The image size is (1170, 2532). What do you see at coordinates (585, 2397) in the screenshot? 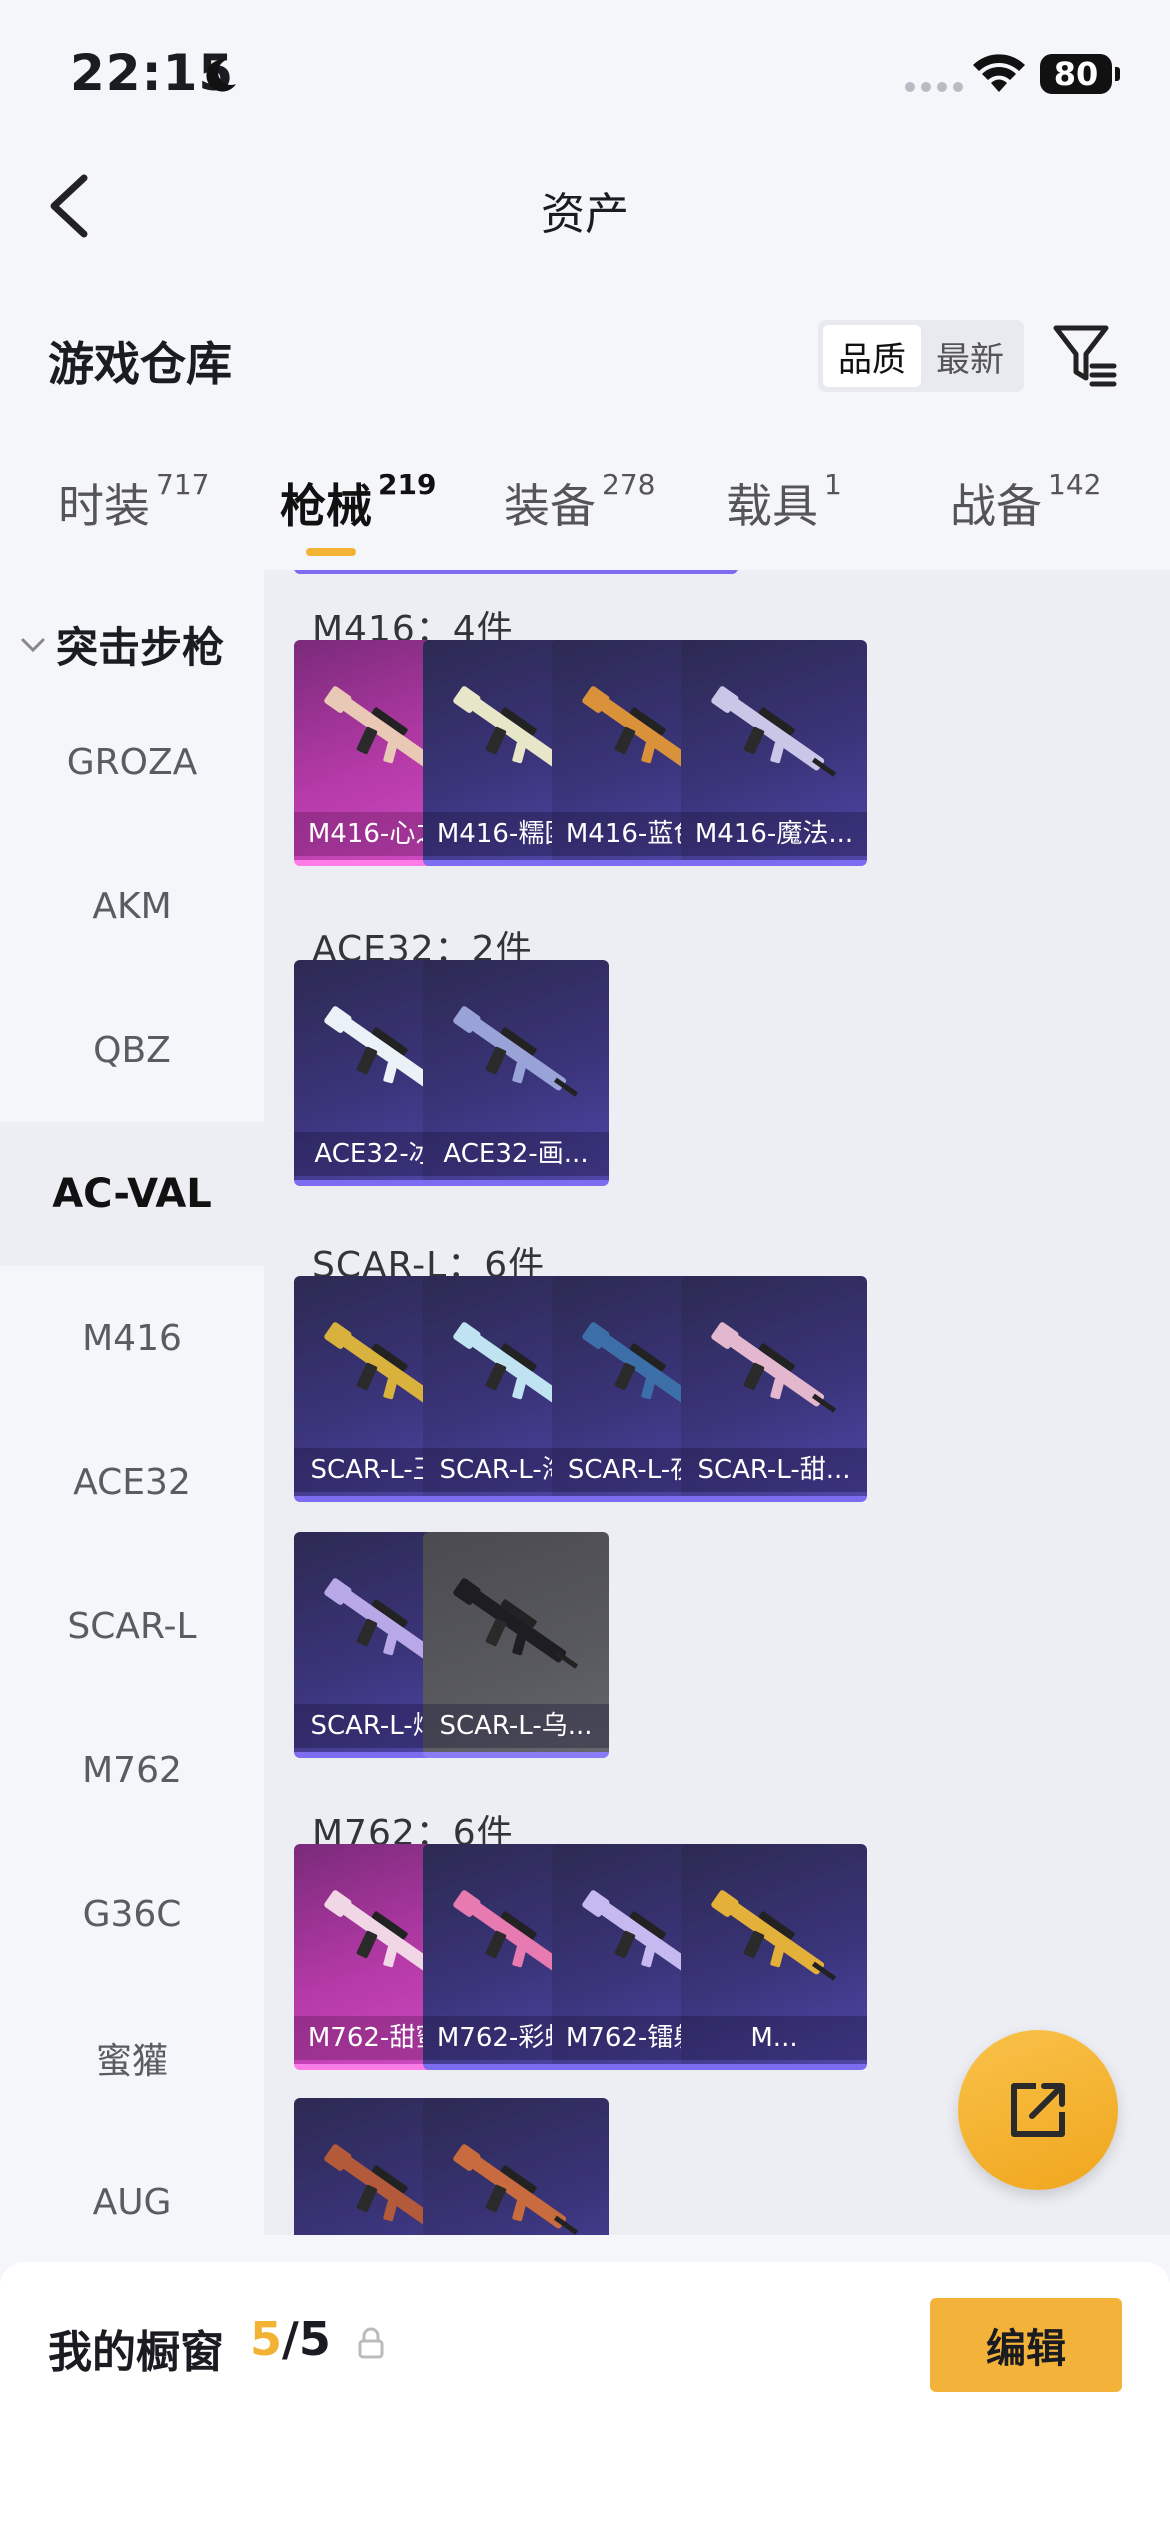
I see `showcase-bar: 我的橱窗 5/5 编辑` at bounding box center [585, 2397].